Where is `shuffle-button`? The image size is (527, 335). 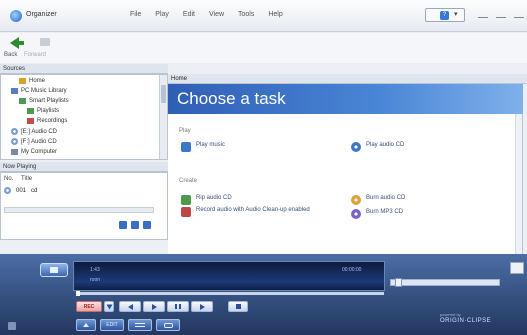
shuffle-button is located at coordinates (140, 325).